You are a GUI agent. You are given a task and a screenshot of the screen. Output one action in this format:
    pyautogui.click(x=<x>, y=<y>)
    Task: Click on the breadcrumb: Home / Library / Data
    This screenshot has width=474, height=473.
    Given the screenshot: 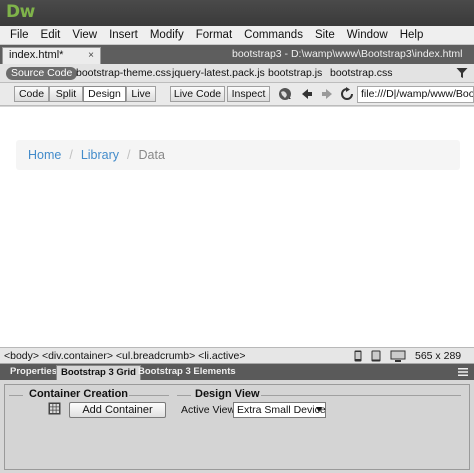 What is the action you would take?
    pyautogui.click(x=238, y=155)
    